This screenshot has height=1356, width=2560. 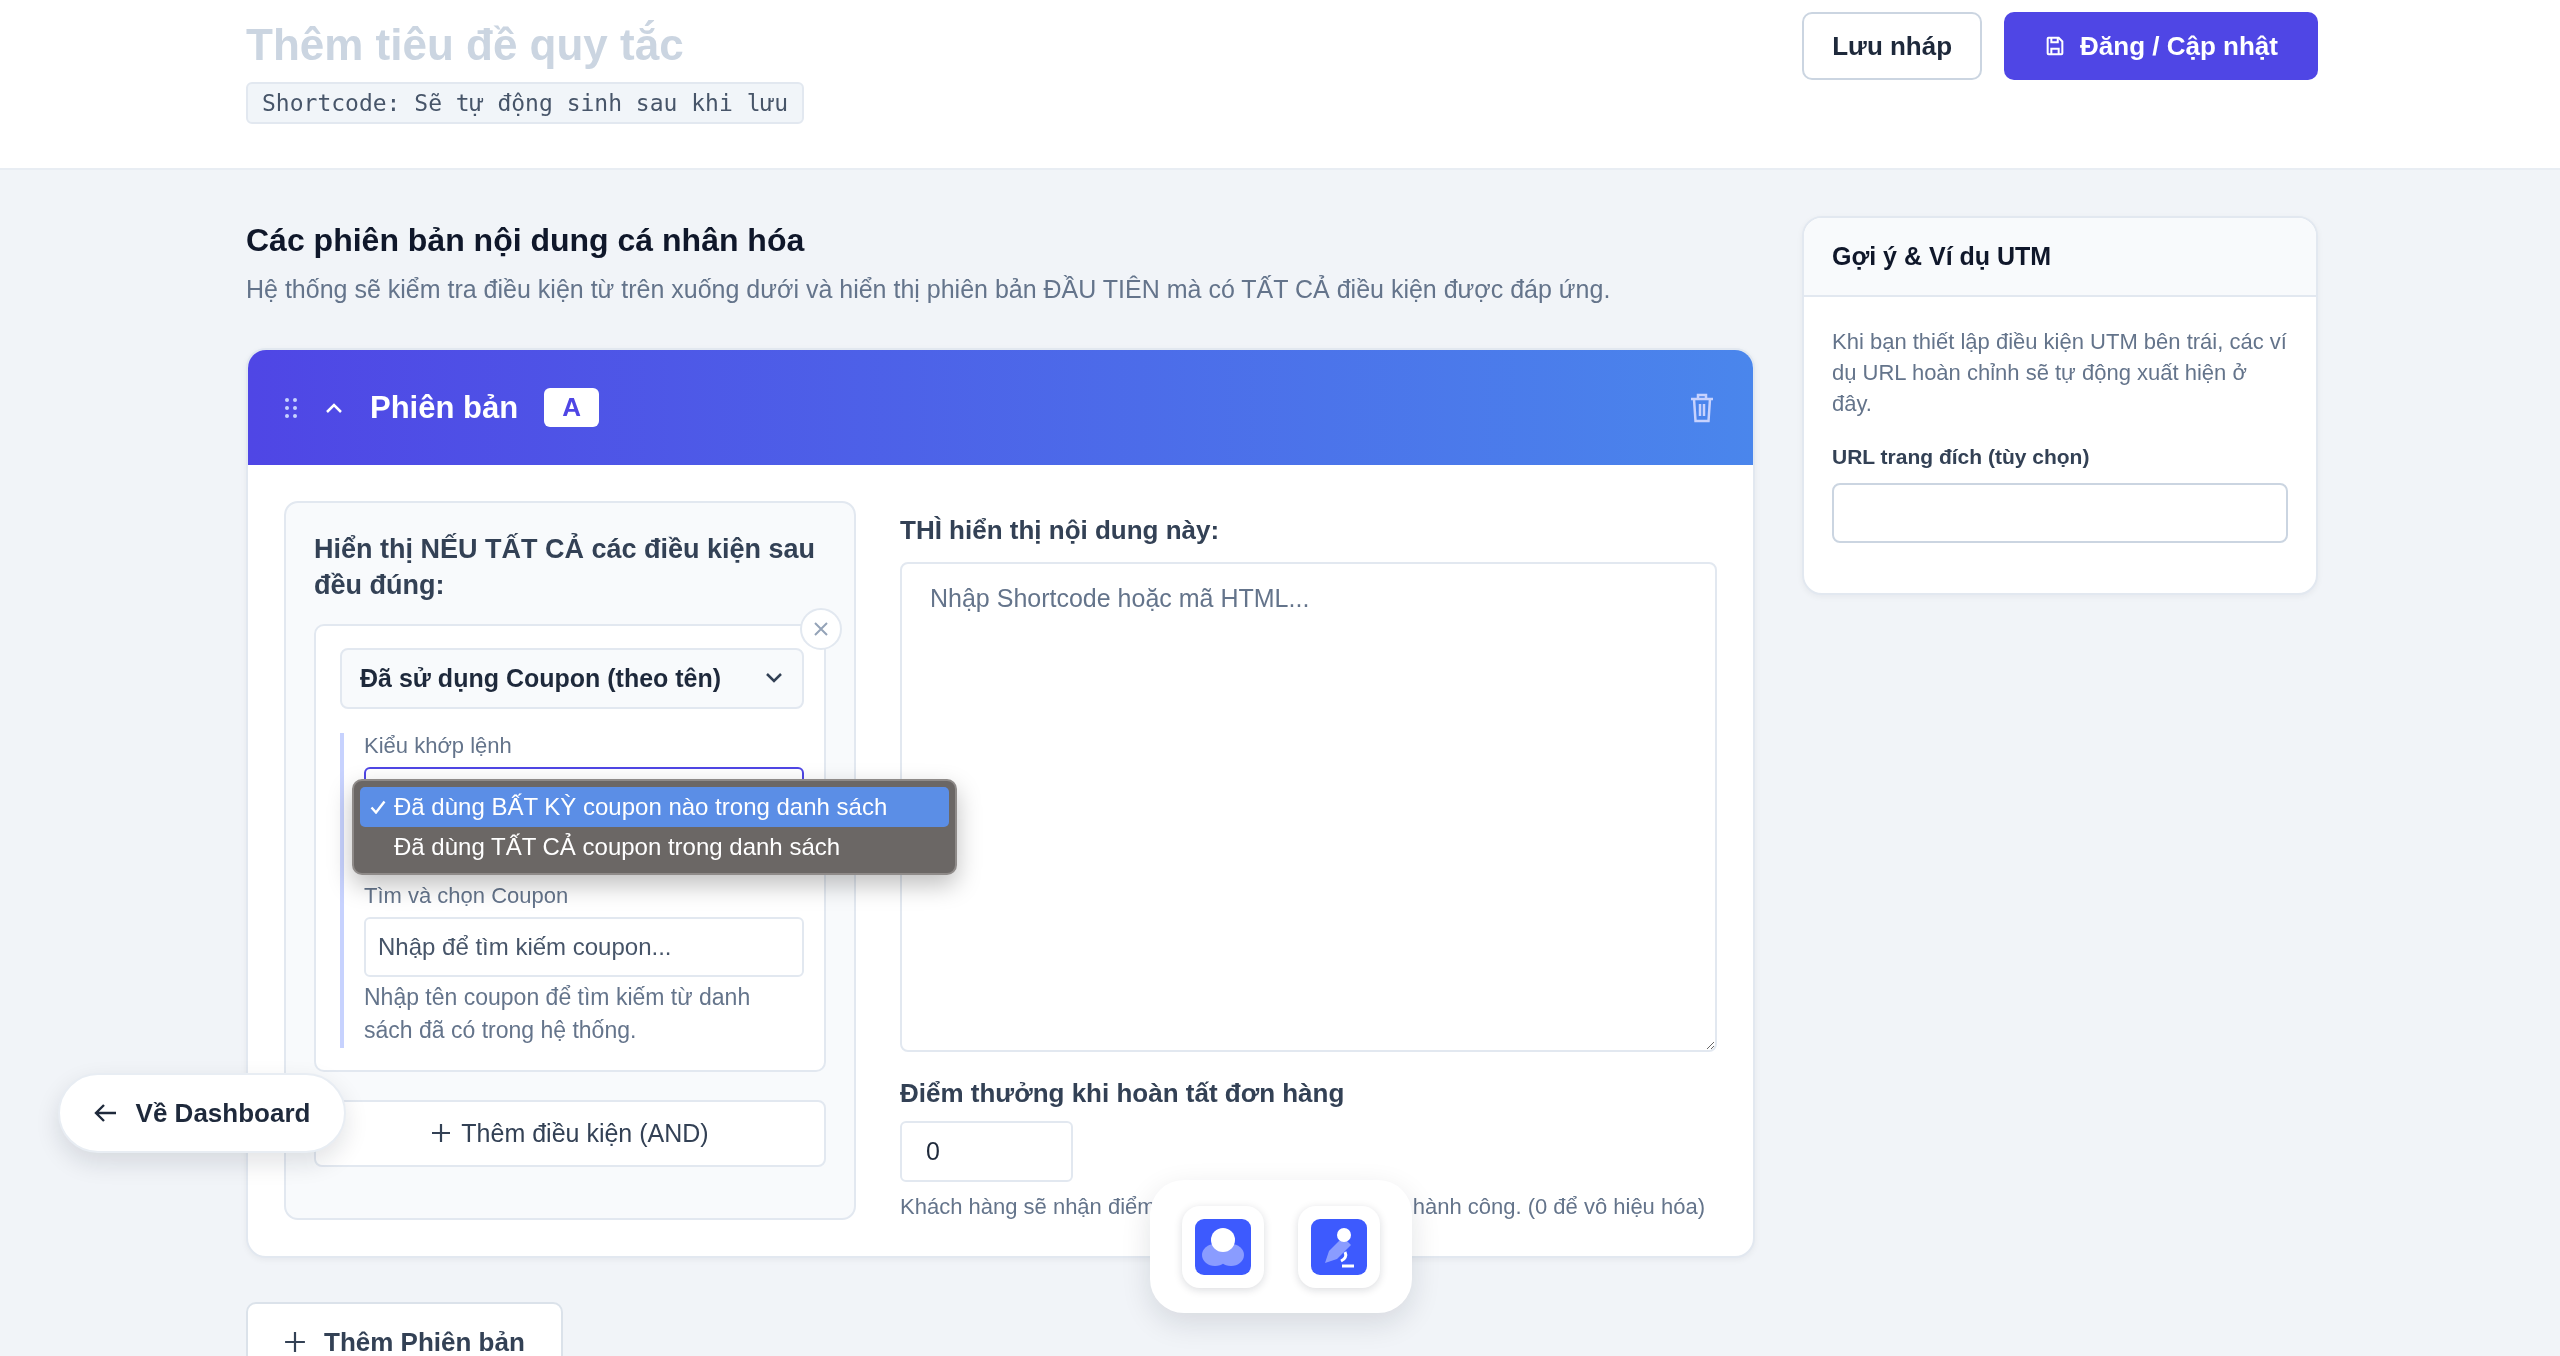 I want to click on pen-app-icon, so click(x=1339, y=1246).